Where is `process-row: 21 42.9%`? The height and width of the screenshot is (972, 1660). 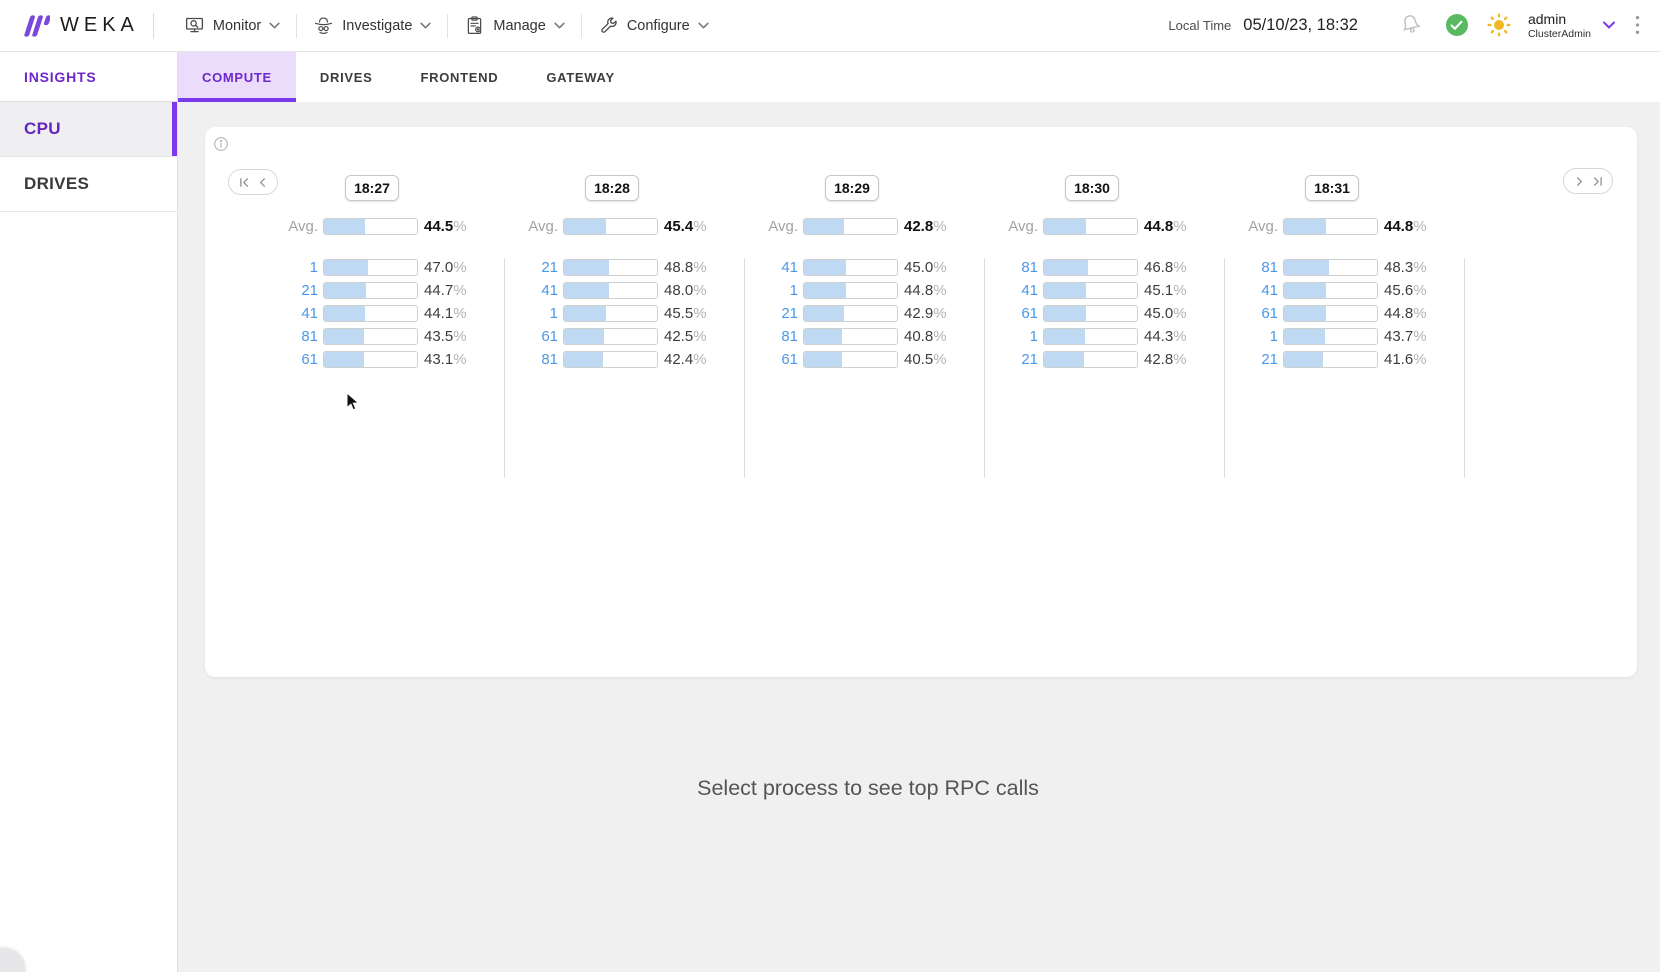
process-row: 21 42.9% is located at coordinates (852, 313).